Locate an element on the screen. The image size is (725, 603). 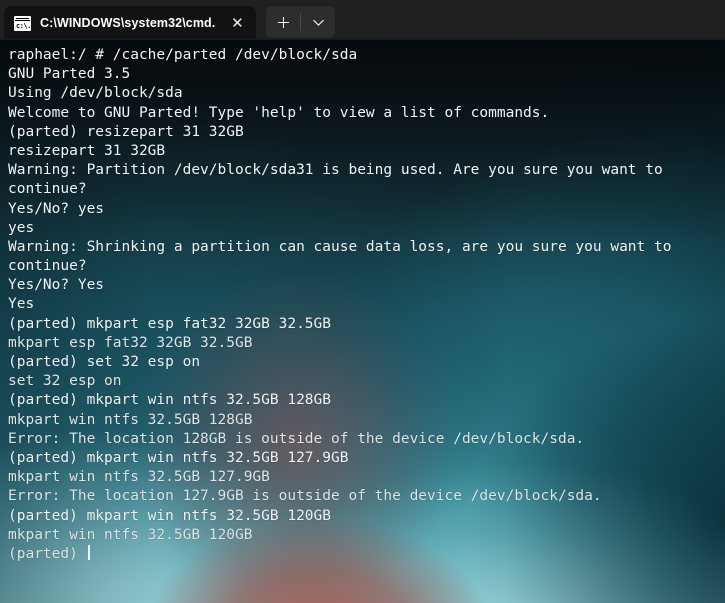
terminal-line-text: resizepart 31 32GB is located at coordinates (87, 150).